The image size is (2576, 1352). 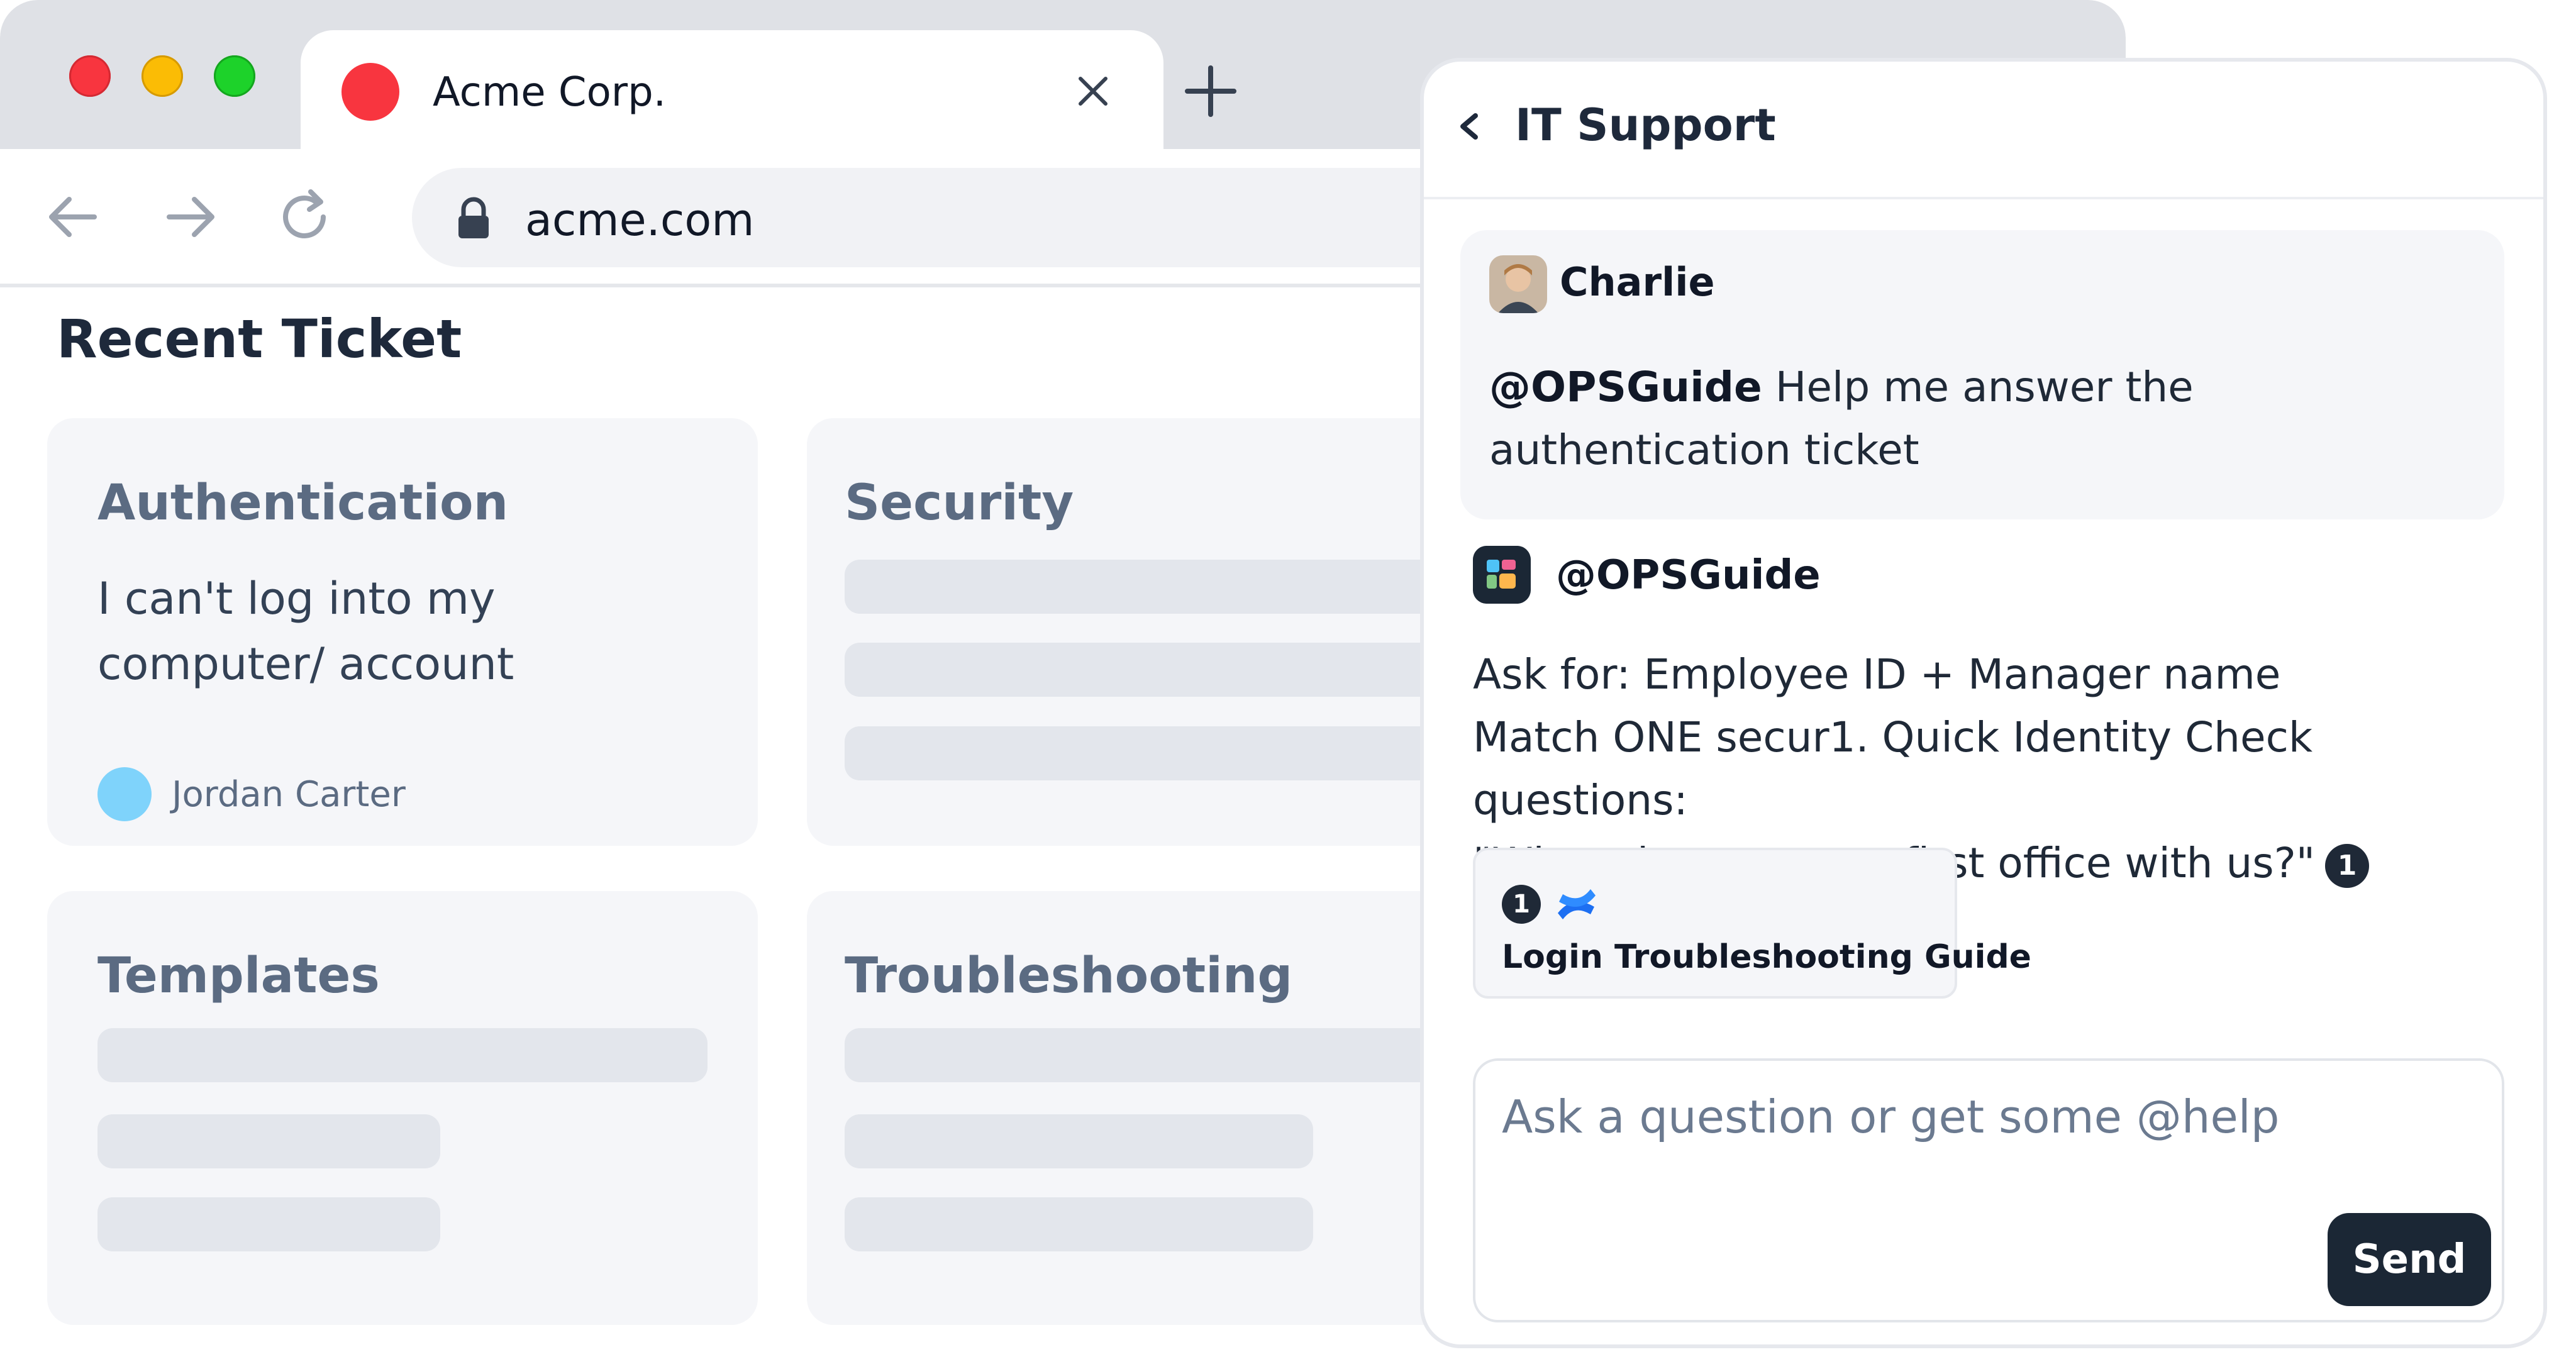 What do you see at coordinates (190, 217) in the screenshot?
I see `forward-arrow-icon` at bounding box center [190, 217].